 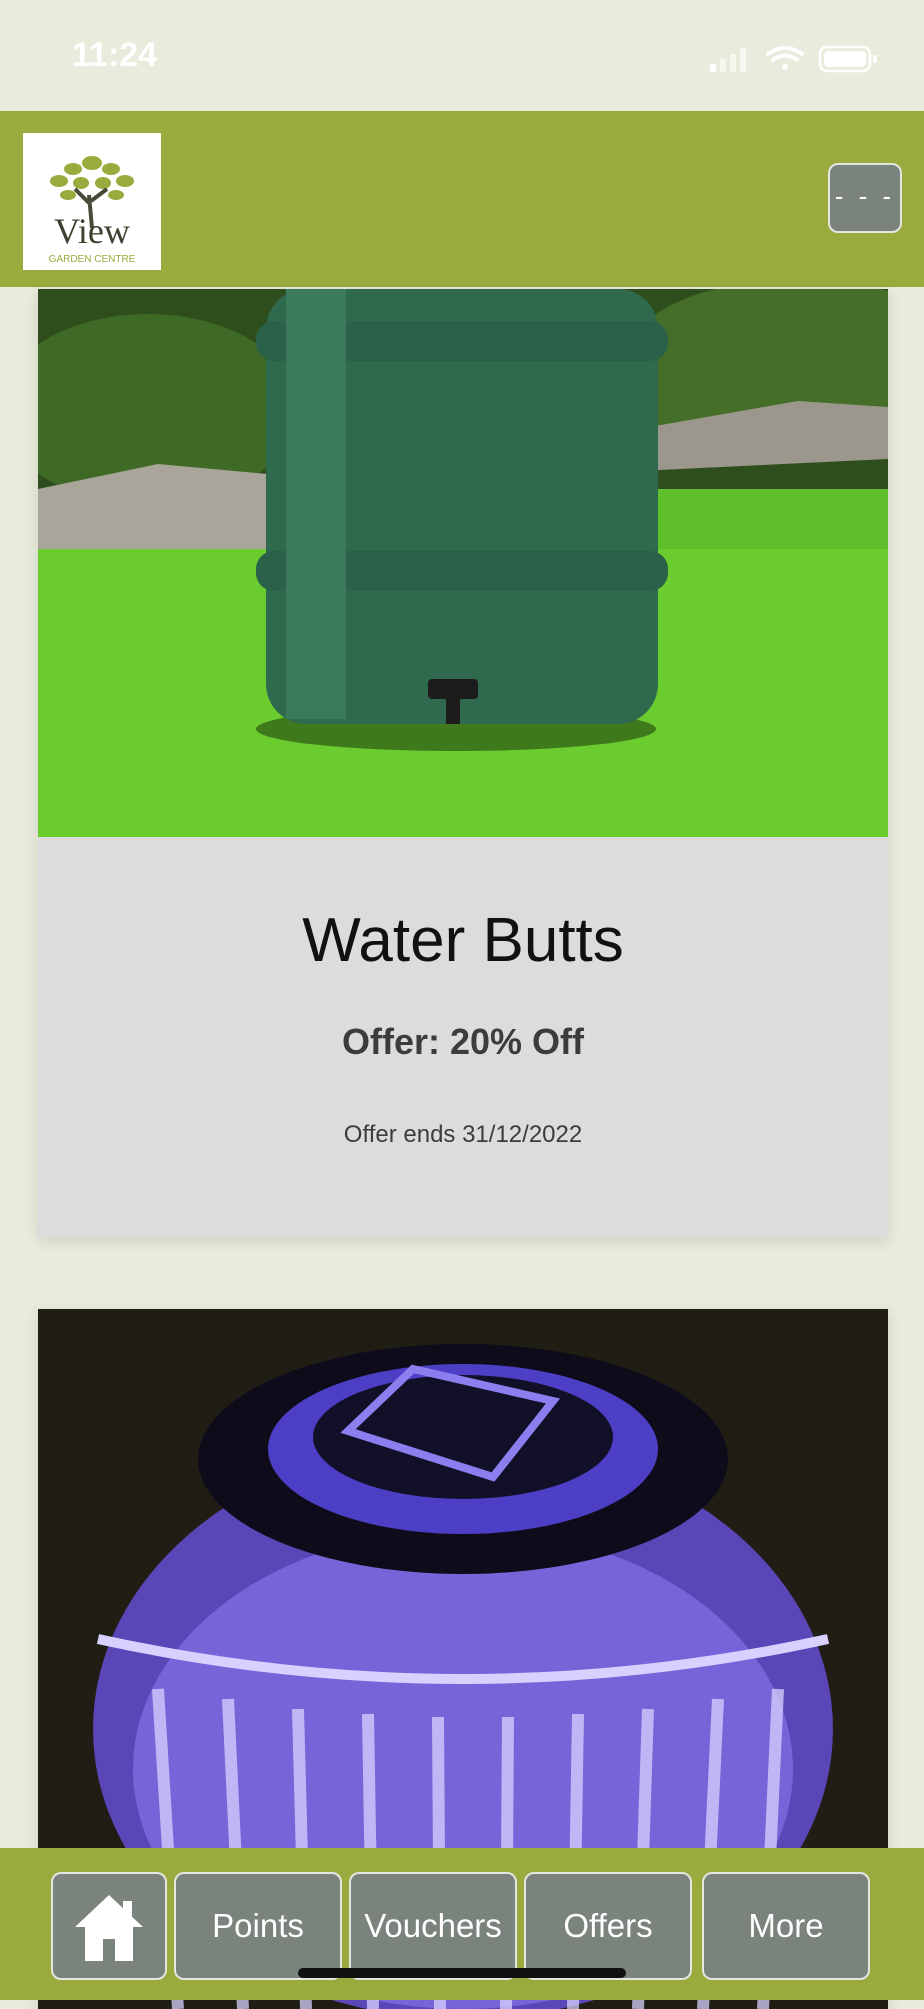 What do you see at coordinates (463, 1134) in the screenshot?
I see `offer-end-date: Offer ends 31/12/2022` at bounding box center [463, 1134].